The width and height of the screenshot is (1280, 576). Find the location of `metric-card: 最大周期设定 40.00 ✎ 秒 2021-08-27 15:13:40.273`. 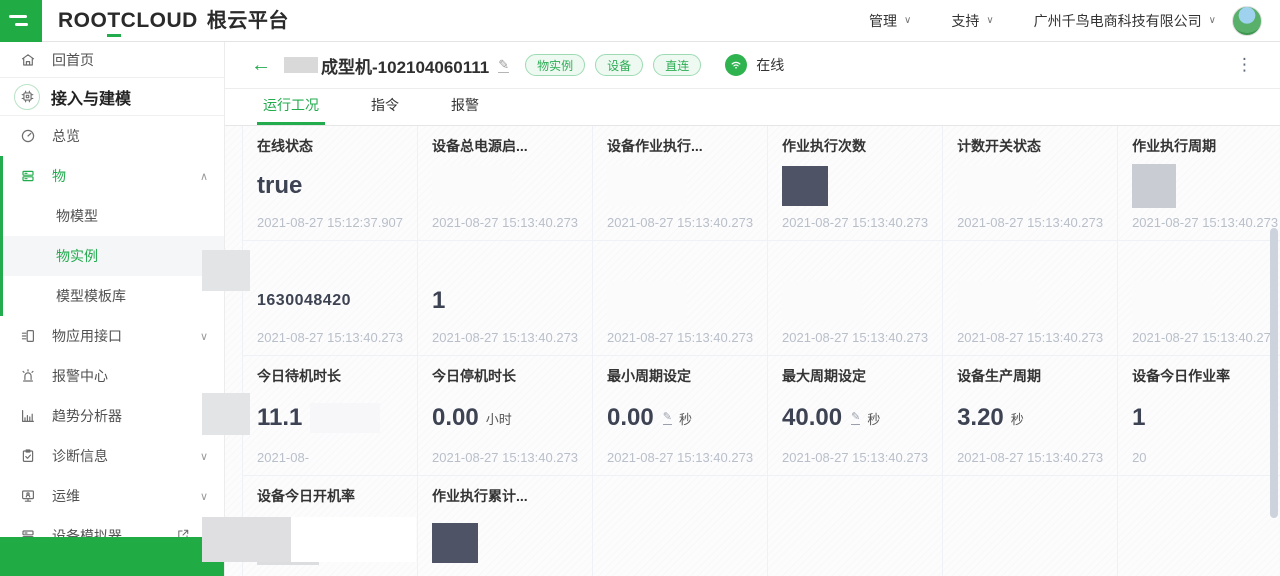

metric-card: 最大周期设定 40.00 ✎ 秒 2021-08-27 15:13:40.273 is located at coordinates (856, 416).